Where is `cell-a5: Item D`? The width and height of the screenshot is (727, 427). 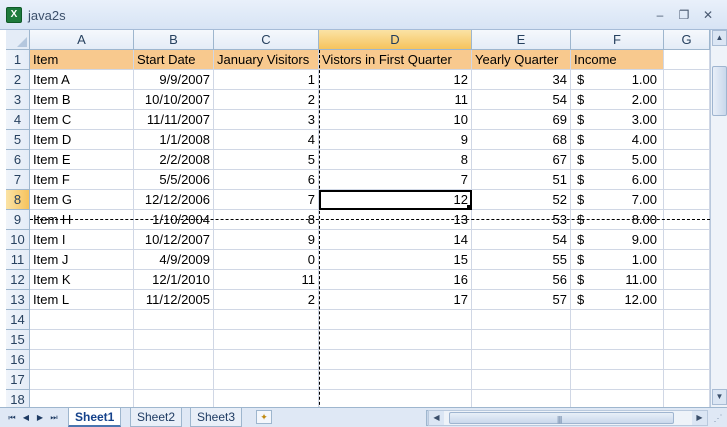
cell-a5: Item D is located at coordinates (82, 140).